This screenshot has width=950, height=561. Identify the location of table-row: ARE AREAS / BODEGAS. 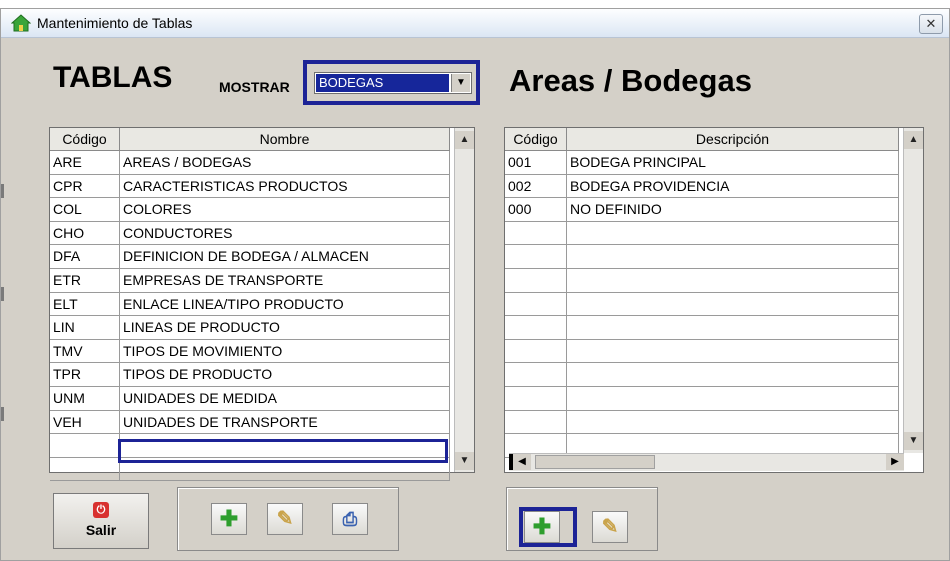
(250, 163).